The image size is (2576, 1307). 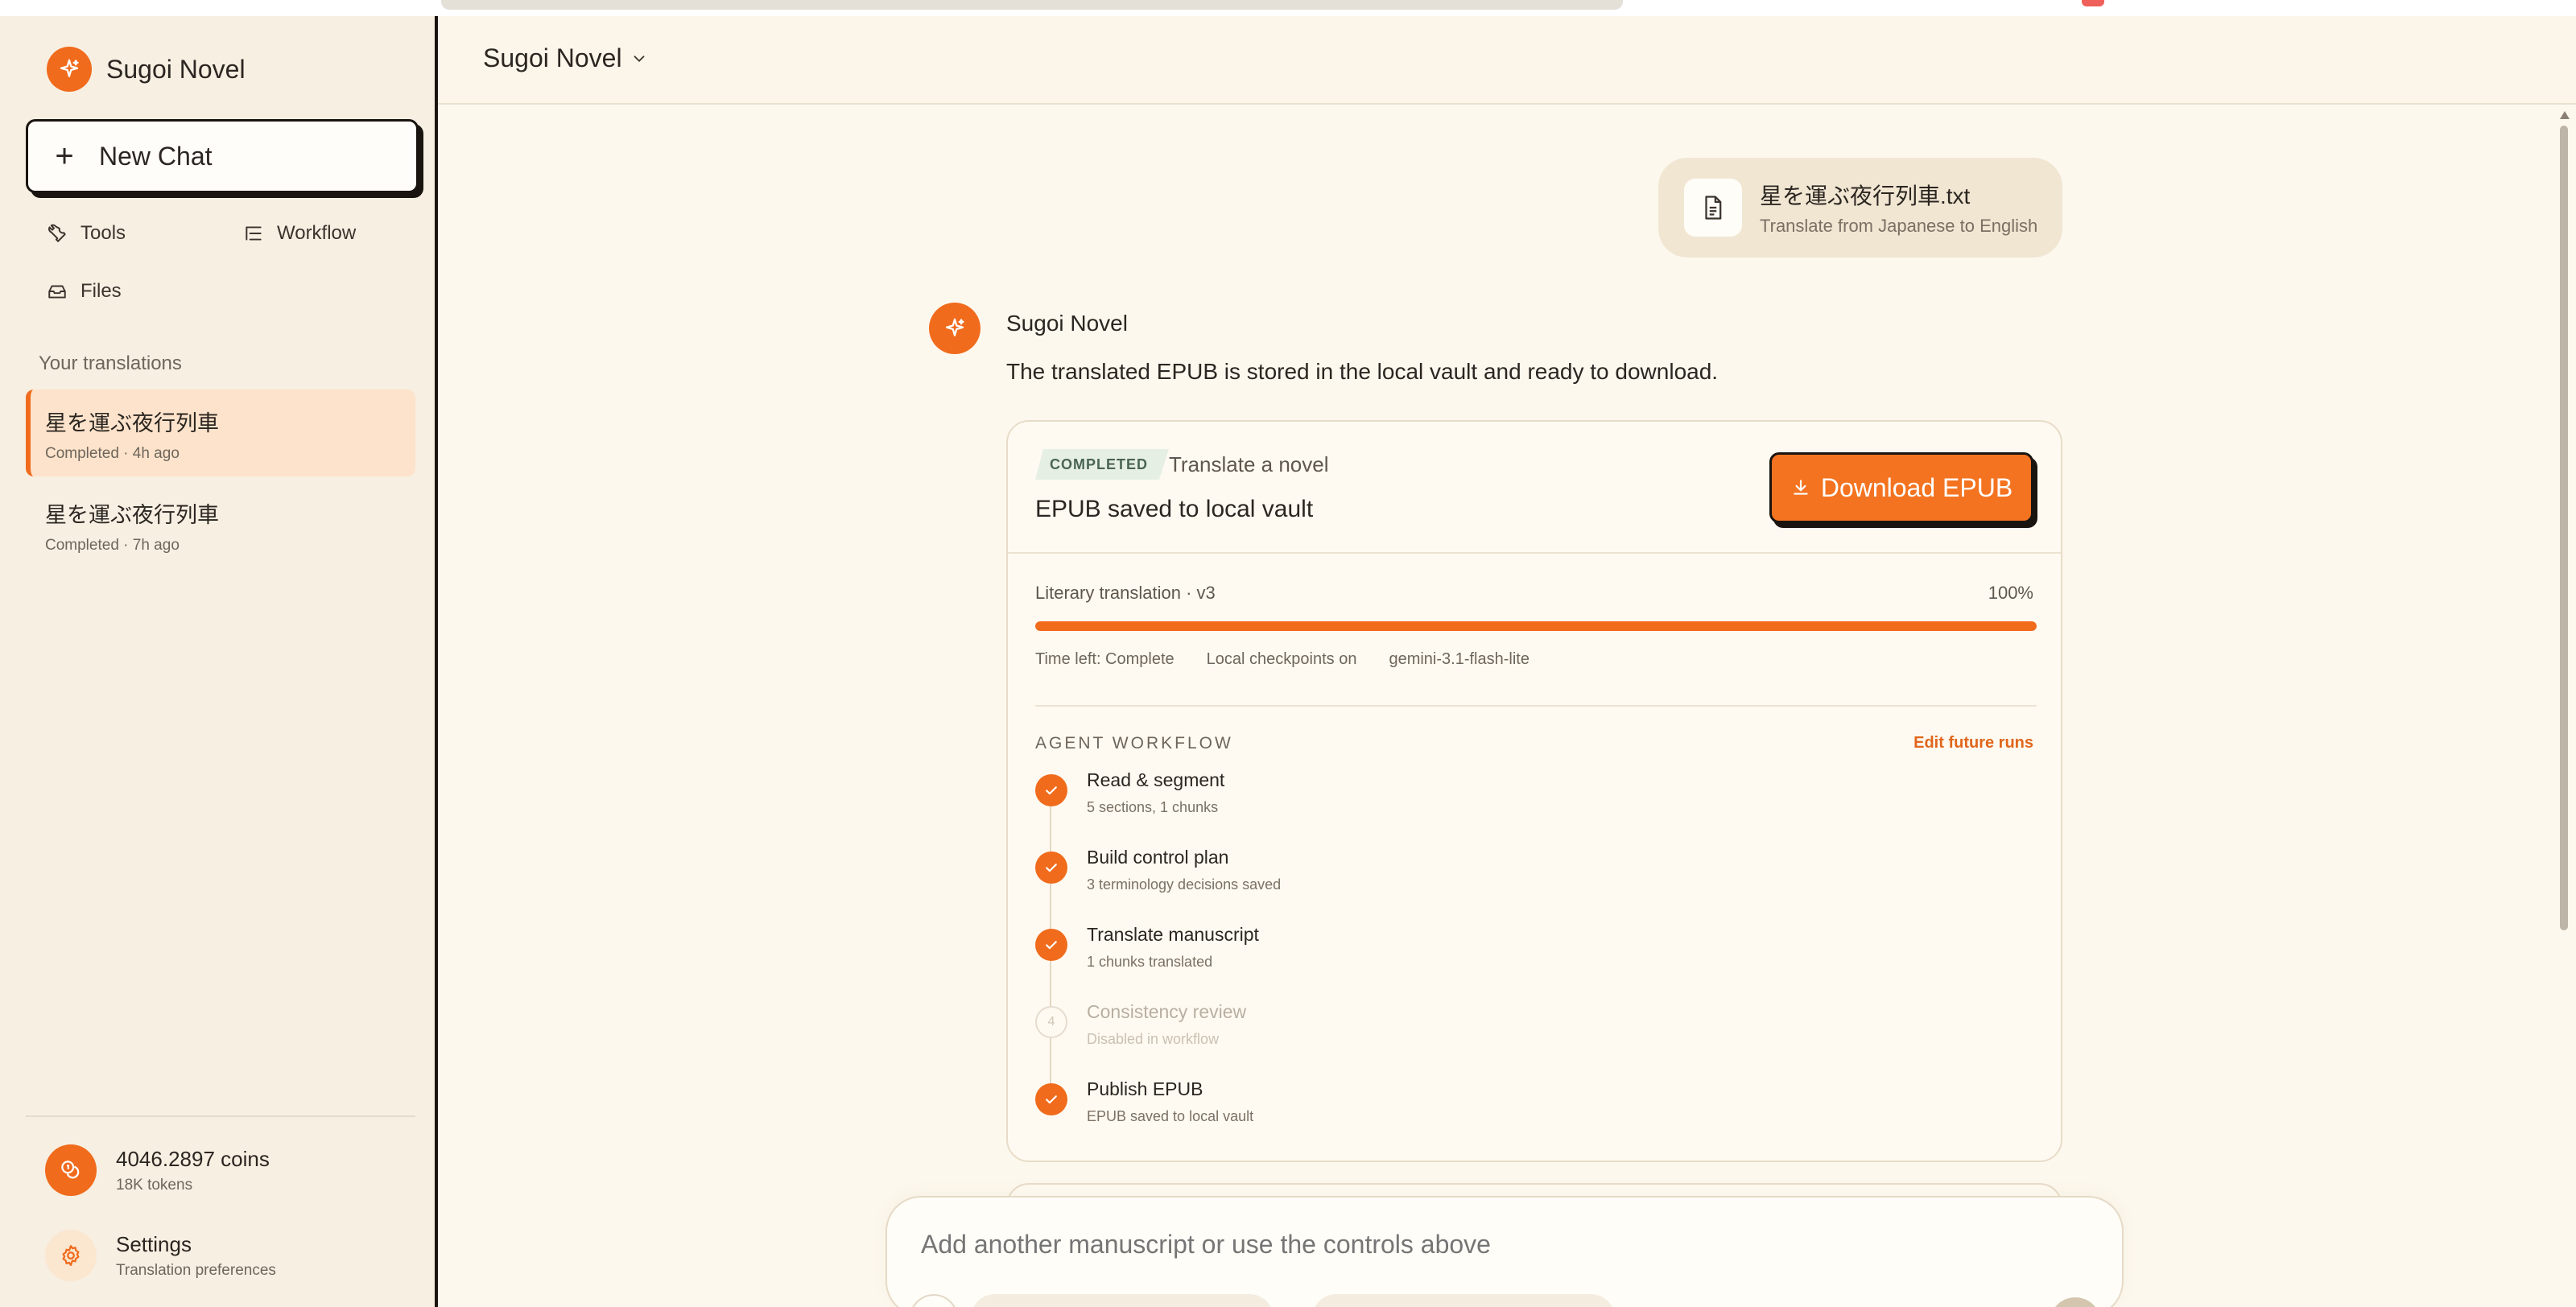 What do you see at coordinates (1507, 60) in the screenshot?
I see `main-header: Sugoi Novel` at bounding box center [1507, 60].